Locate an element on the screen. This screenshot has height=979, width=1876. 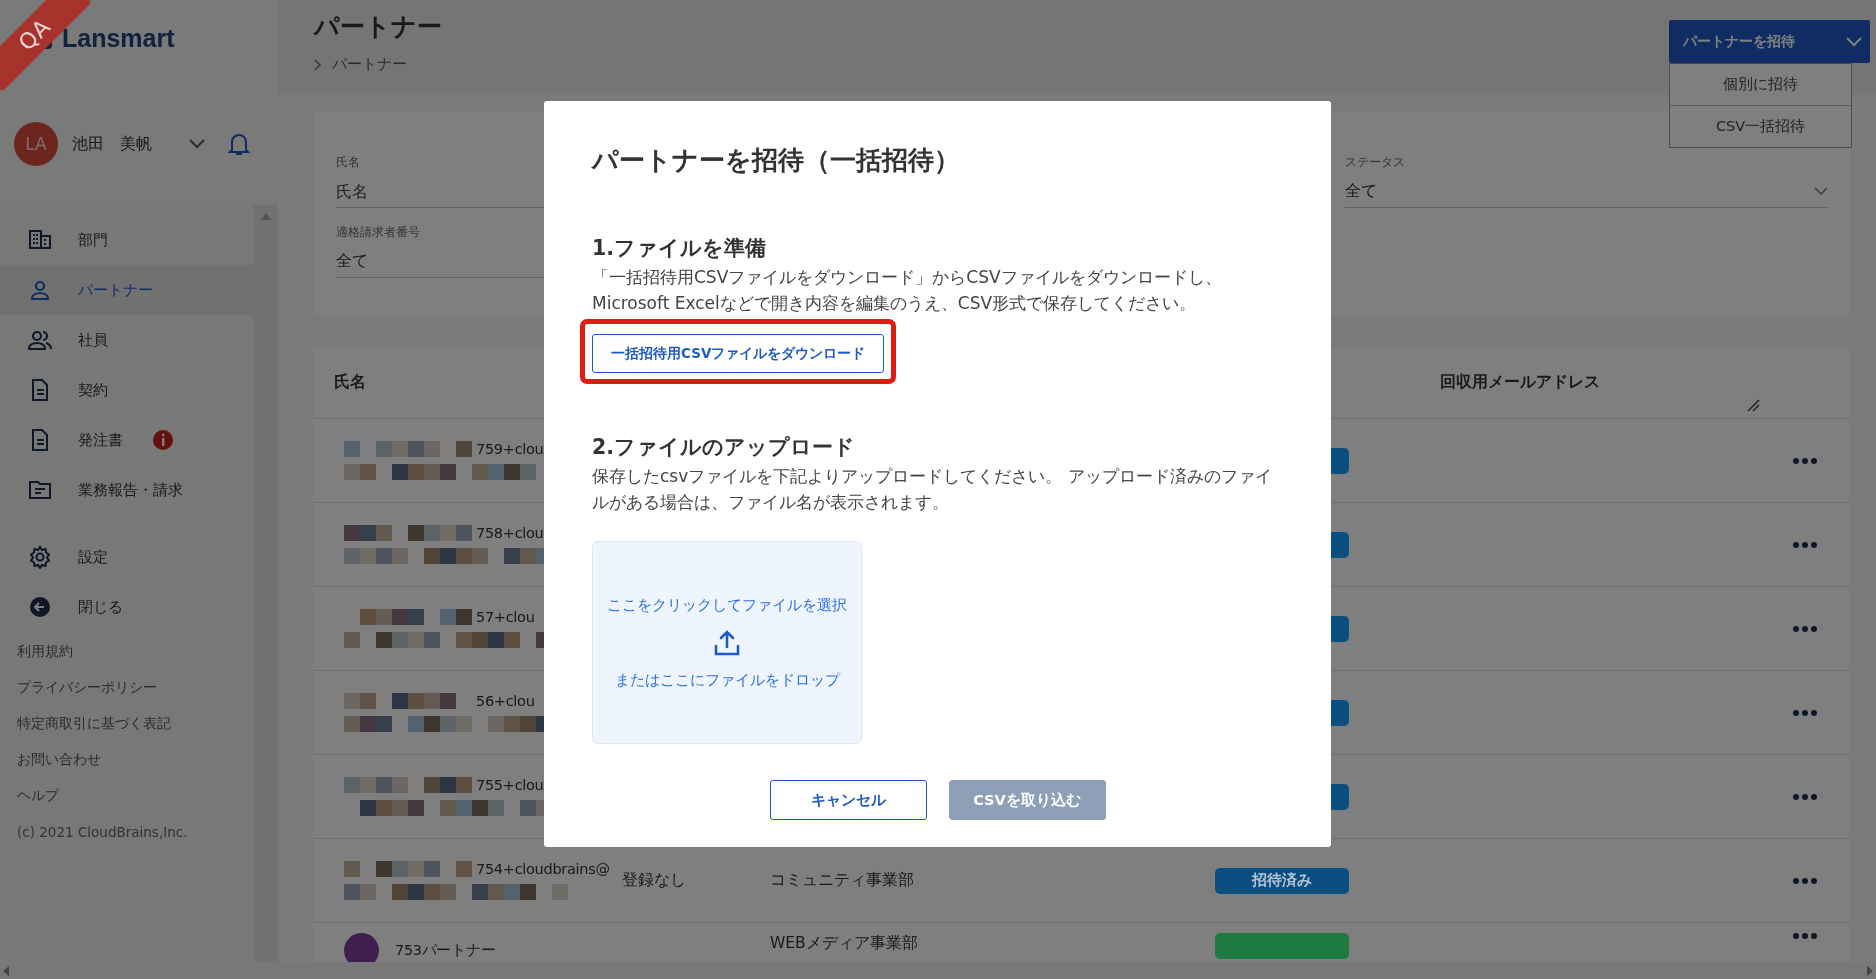
download-csv-button: 一括招待用CSVファイルをダウンロード is located at coordinates (738, 353).